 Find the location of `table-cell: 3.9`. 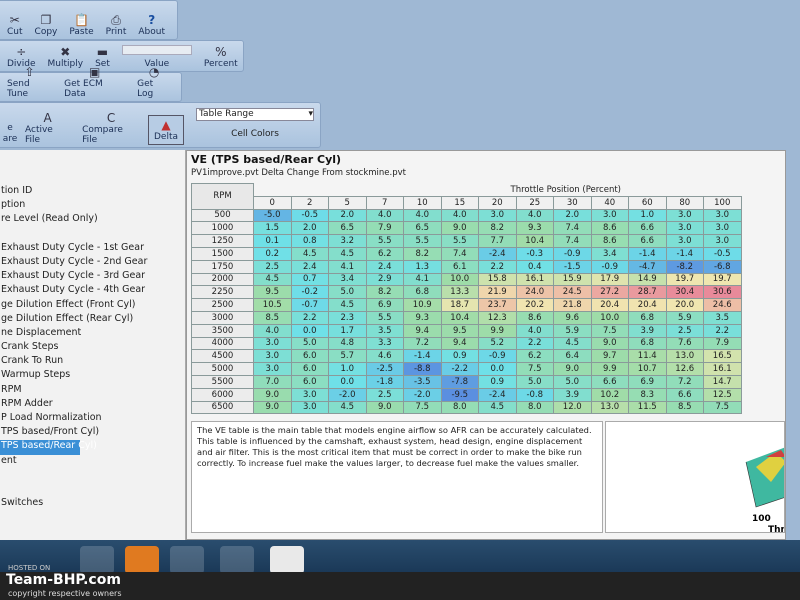

table-cell: 3.9 is located at coordinates (647, 330).